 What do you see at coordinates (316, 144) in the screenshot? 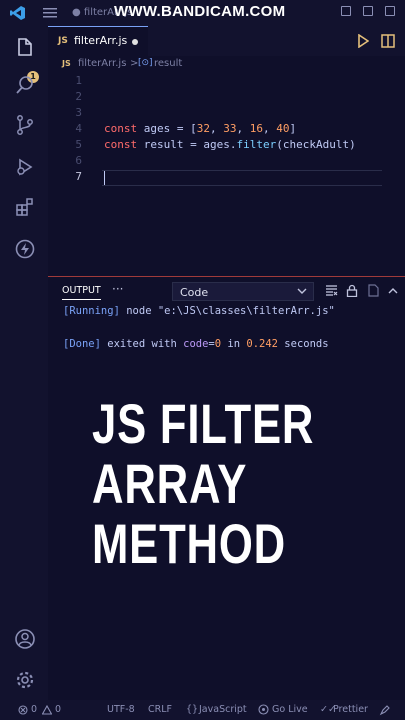
I see `code-token: (checkAdult)` at bounding box center [316, 144].